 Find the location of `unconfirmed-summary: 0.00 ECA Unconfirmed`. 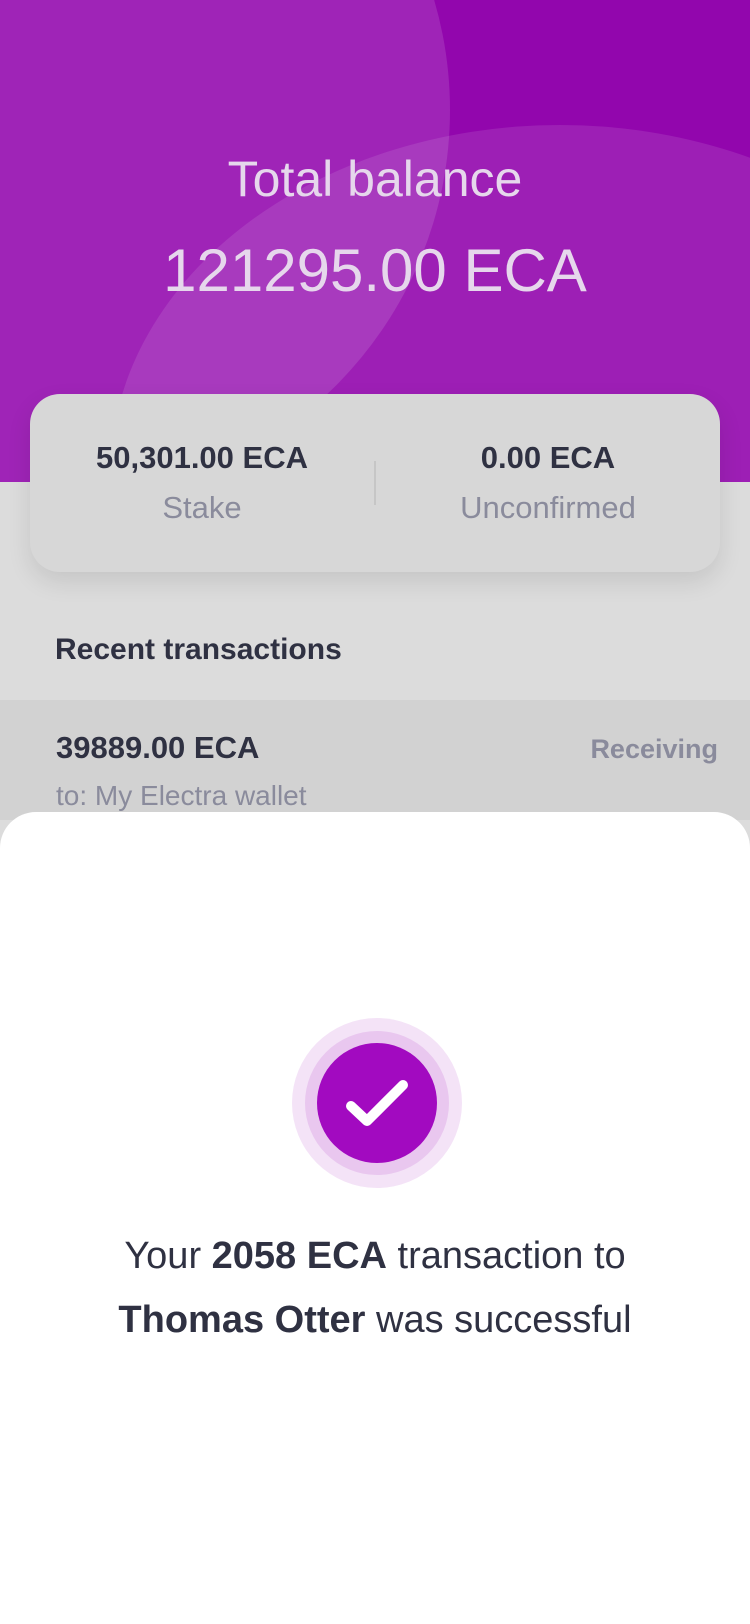

unconfirmed-summary: 0.00 ECA Unconfirmed is located at coordinates (548, 483).